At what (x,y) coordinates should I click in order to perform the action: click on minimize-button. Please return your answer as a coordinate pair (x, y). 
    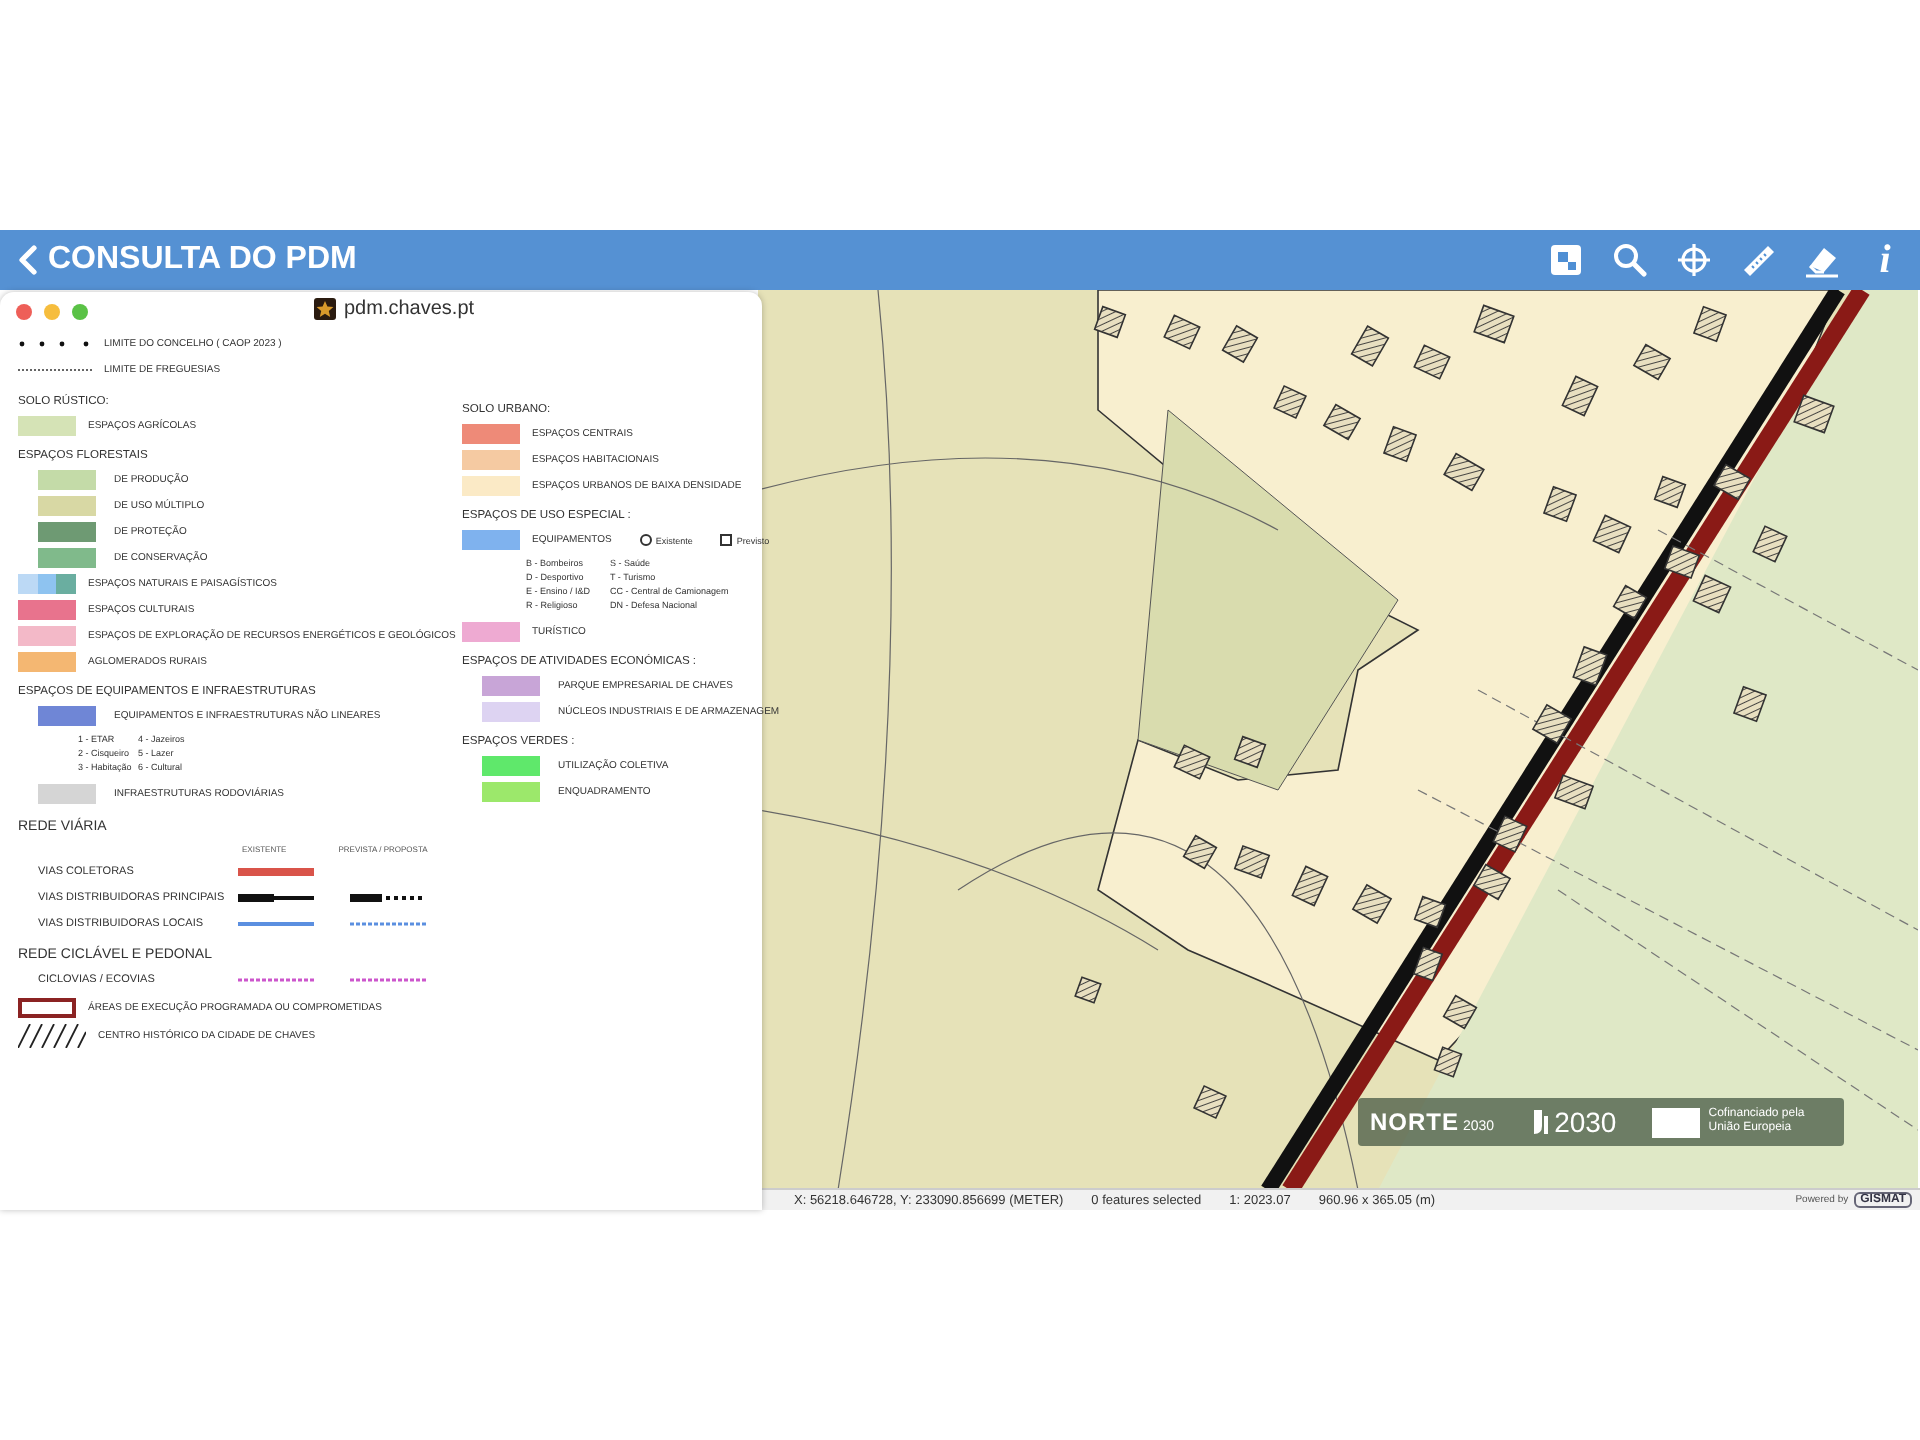
    Looking at the image, I should click on (52, 311).